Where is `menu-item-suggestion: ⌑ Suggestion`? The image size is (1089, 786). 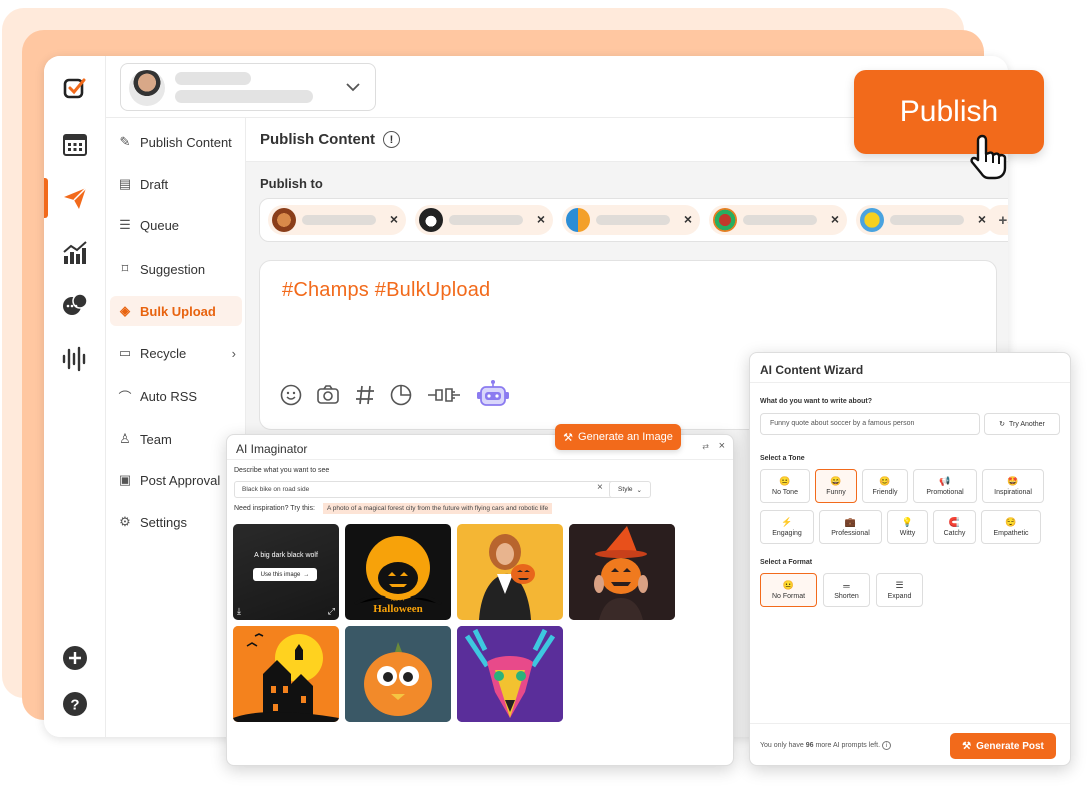 menu-item-suggestion: ⌑ Suggestion is located at coordinates (176, 269).